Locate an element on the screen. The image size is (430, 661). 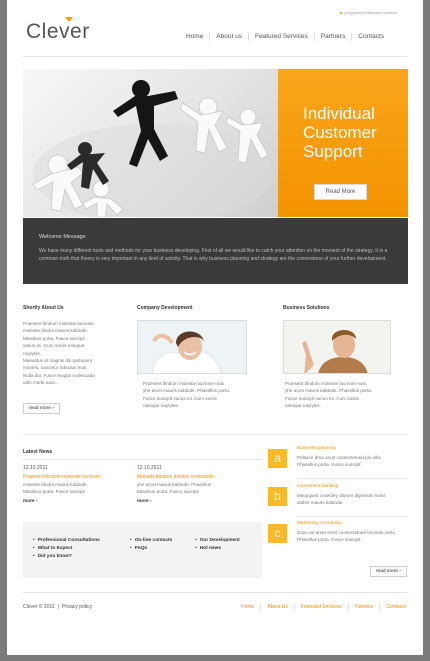
text-line: varius mi. Cum sociis natoque is located at coordinates (54, 346).